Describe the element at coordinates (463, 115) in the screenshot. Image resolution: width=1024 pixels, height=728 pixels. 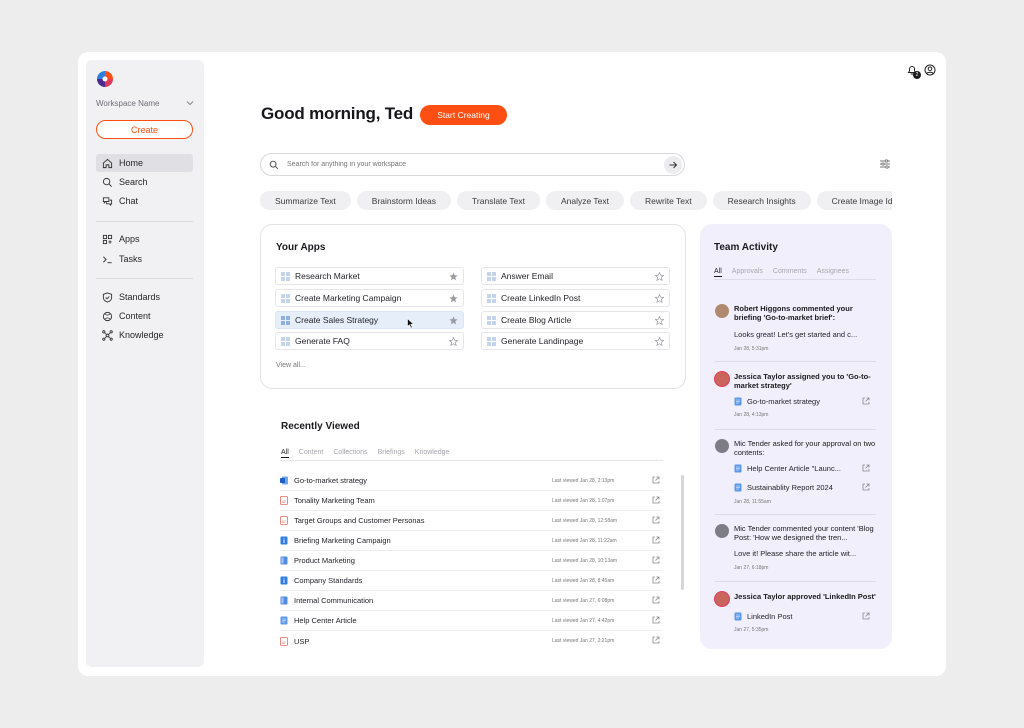
I see `start-creating-button: Start Creating` at that location.